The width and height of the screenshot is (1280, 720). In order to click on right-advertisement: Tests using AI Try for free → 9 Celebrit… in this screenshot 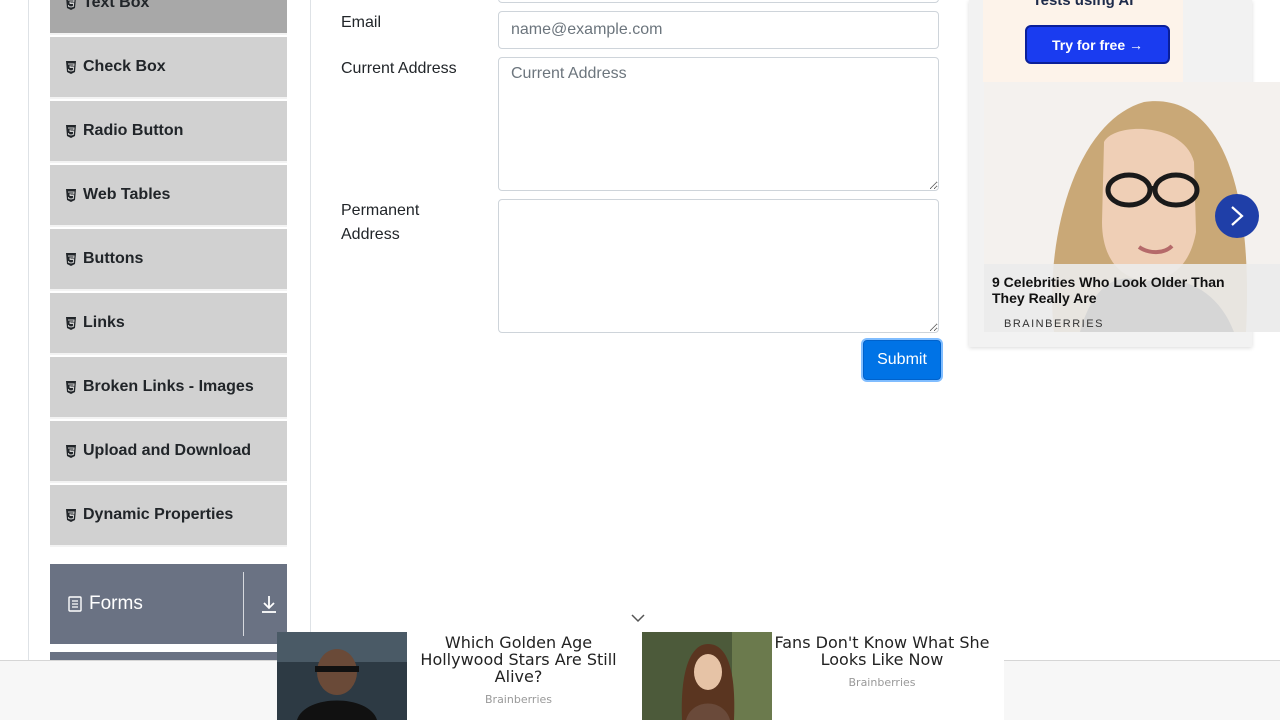, I will do `click(1124, 173)`.